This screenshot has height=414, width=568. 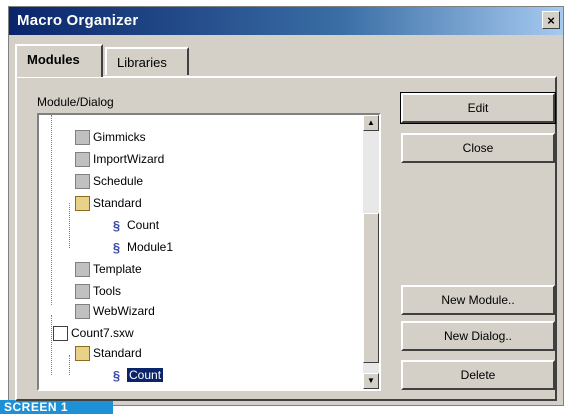 I want to click on tree-item-count-selected: § Count, so click(x=136, y=375).